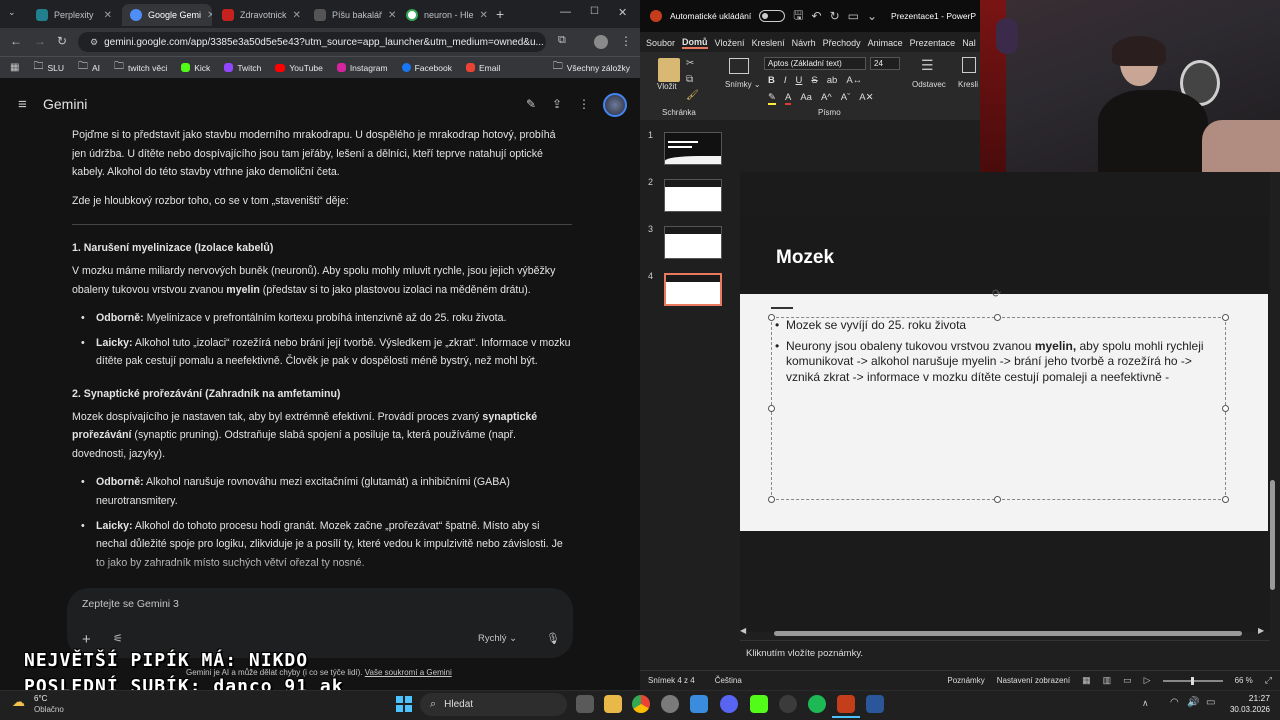 Image resolution: width=1280 pixels, height=720 pixels. I want to click on reading-view-icon: ▭, so click(1127, 680).